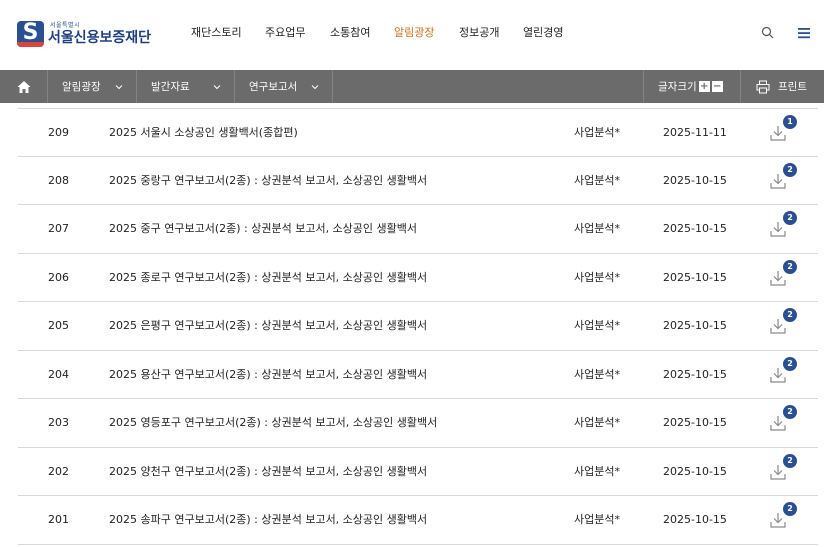 The height and width of the screenshot is (547, 824). What do you see at coordinates (58, 374) in the screenshot?
I see `row-number: 204` at bounding box center [58, 374].